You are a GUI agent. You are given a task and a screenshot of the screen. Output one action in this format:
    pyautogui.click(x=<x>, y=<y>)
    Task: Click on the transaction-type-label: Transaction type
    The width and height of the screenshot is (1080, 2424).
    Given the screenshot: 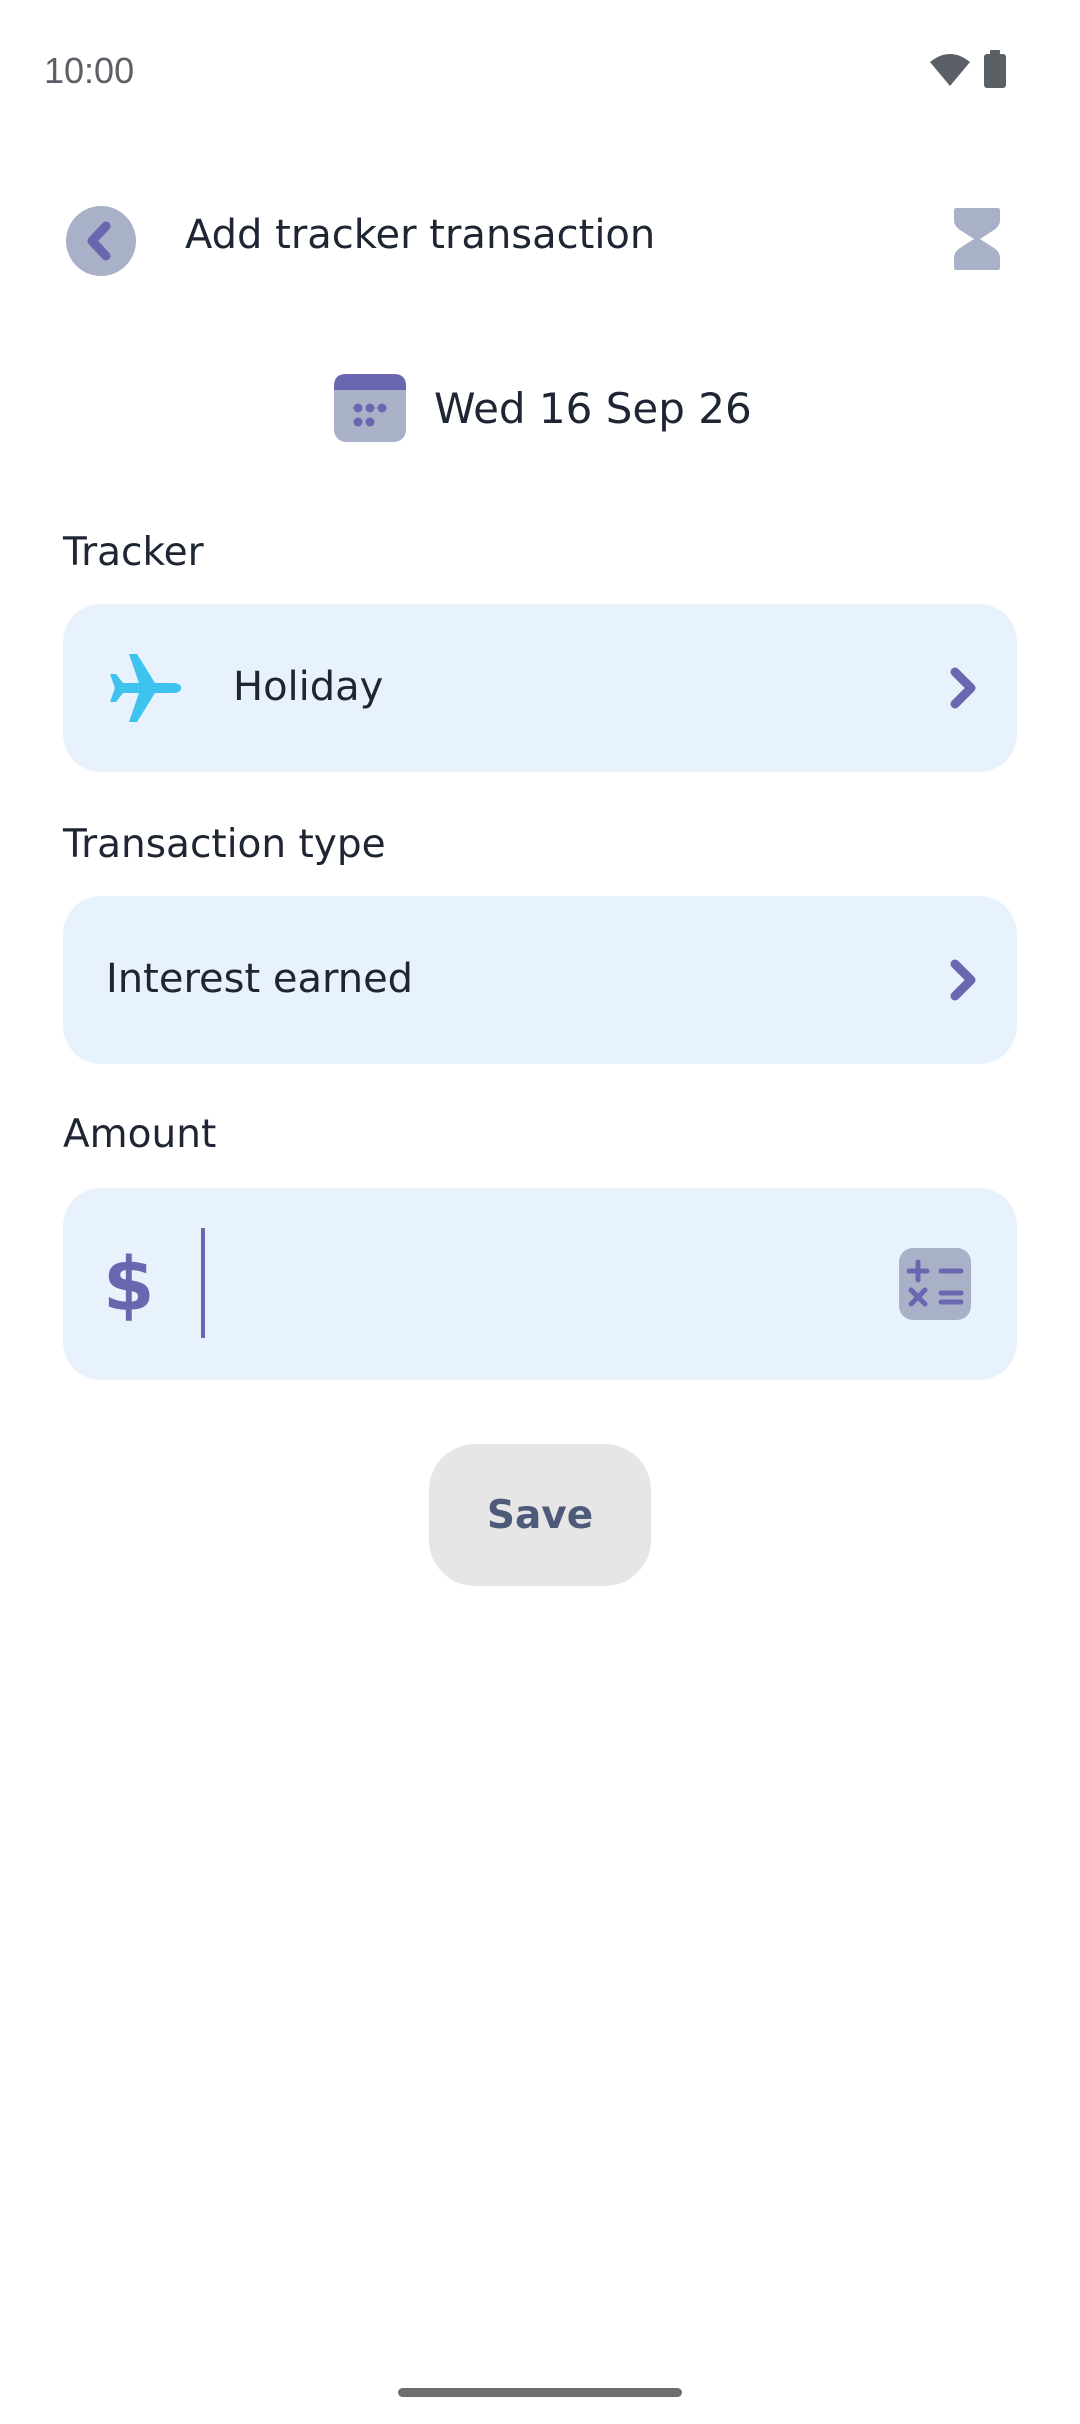 What is the action you would take?
    pyautogui.click(x=224, y=844)
    